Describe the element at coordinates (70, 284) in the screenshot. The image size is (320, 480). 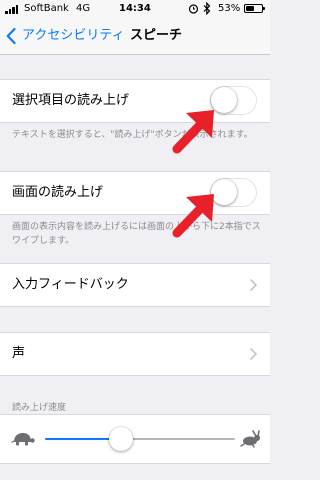
I see `typing-feedback-label: 入力フィードバック` at that location.